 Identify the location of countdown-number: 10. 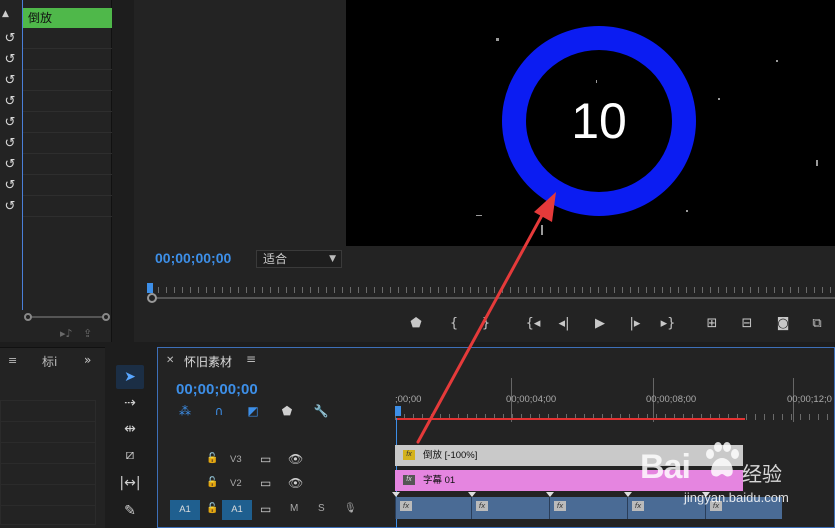
(599, 121).